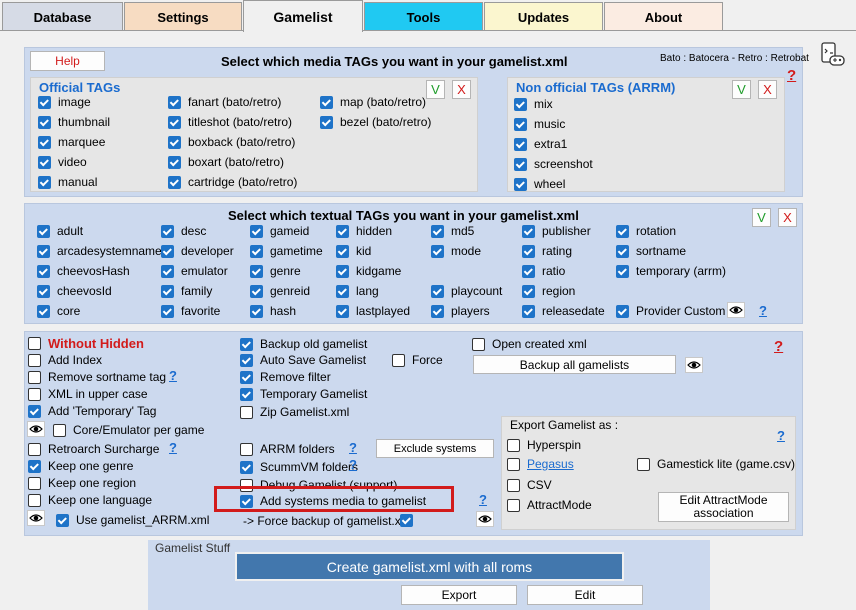 The height and width of the screenshot is (610, 856). What do you see at coordinates (459, 595) in the screenshot?
I see `export-button: Export` at bounding box center [459, 595].